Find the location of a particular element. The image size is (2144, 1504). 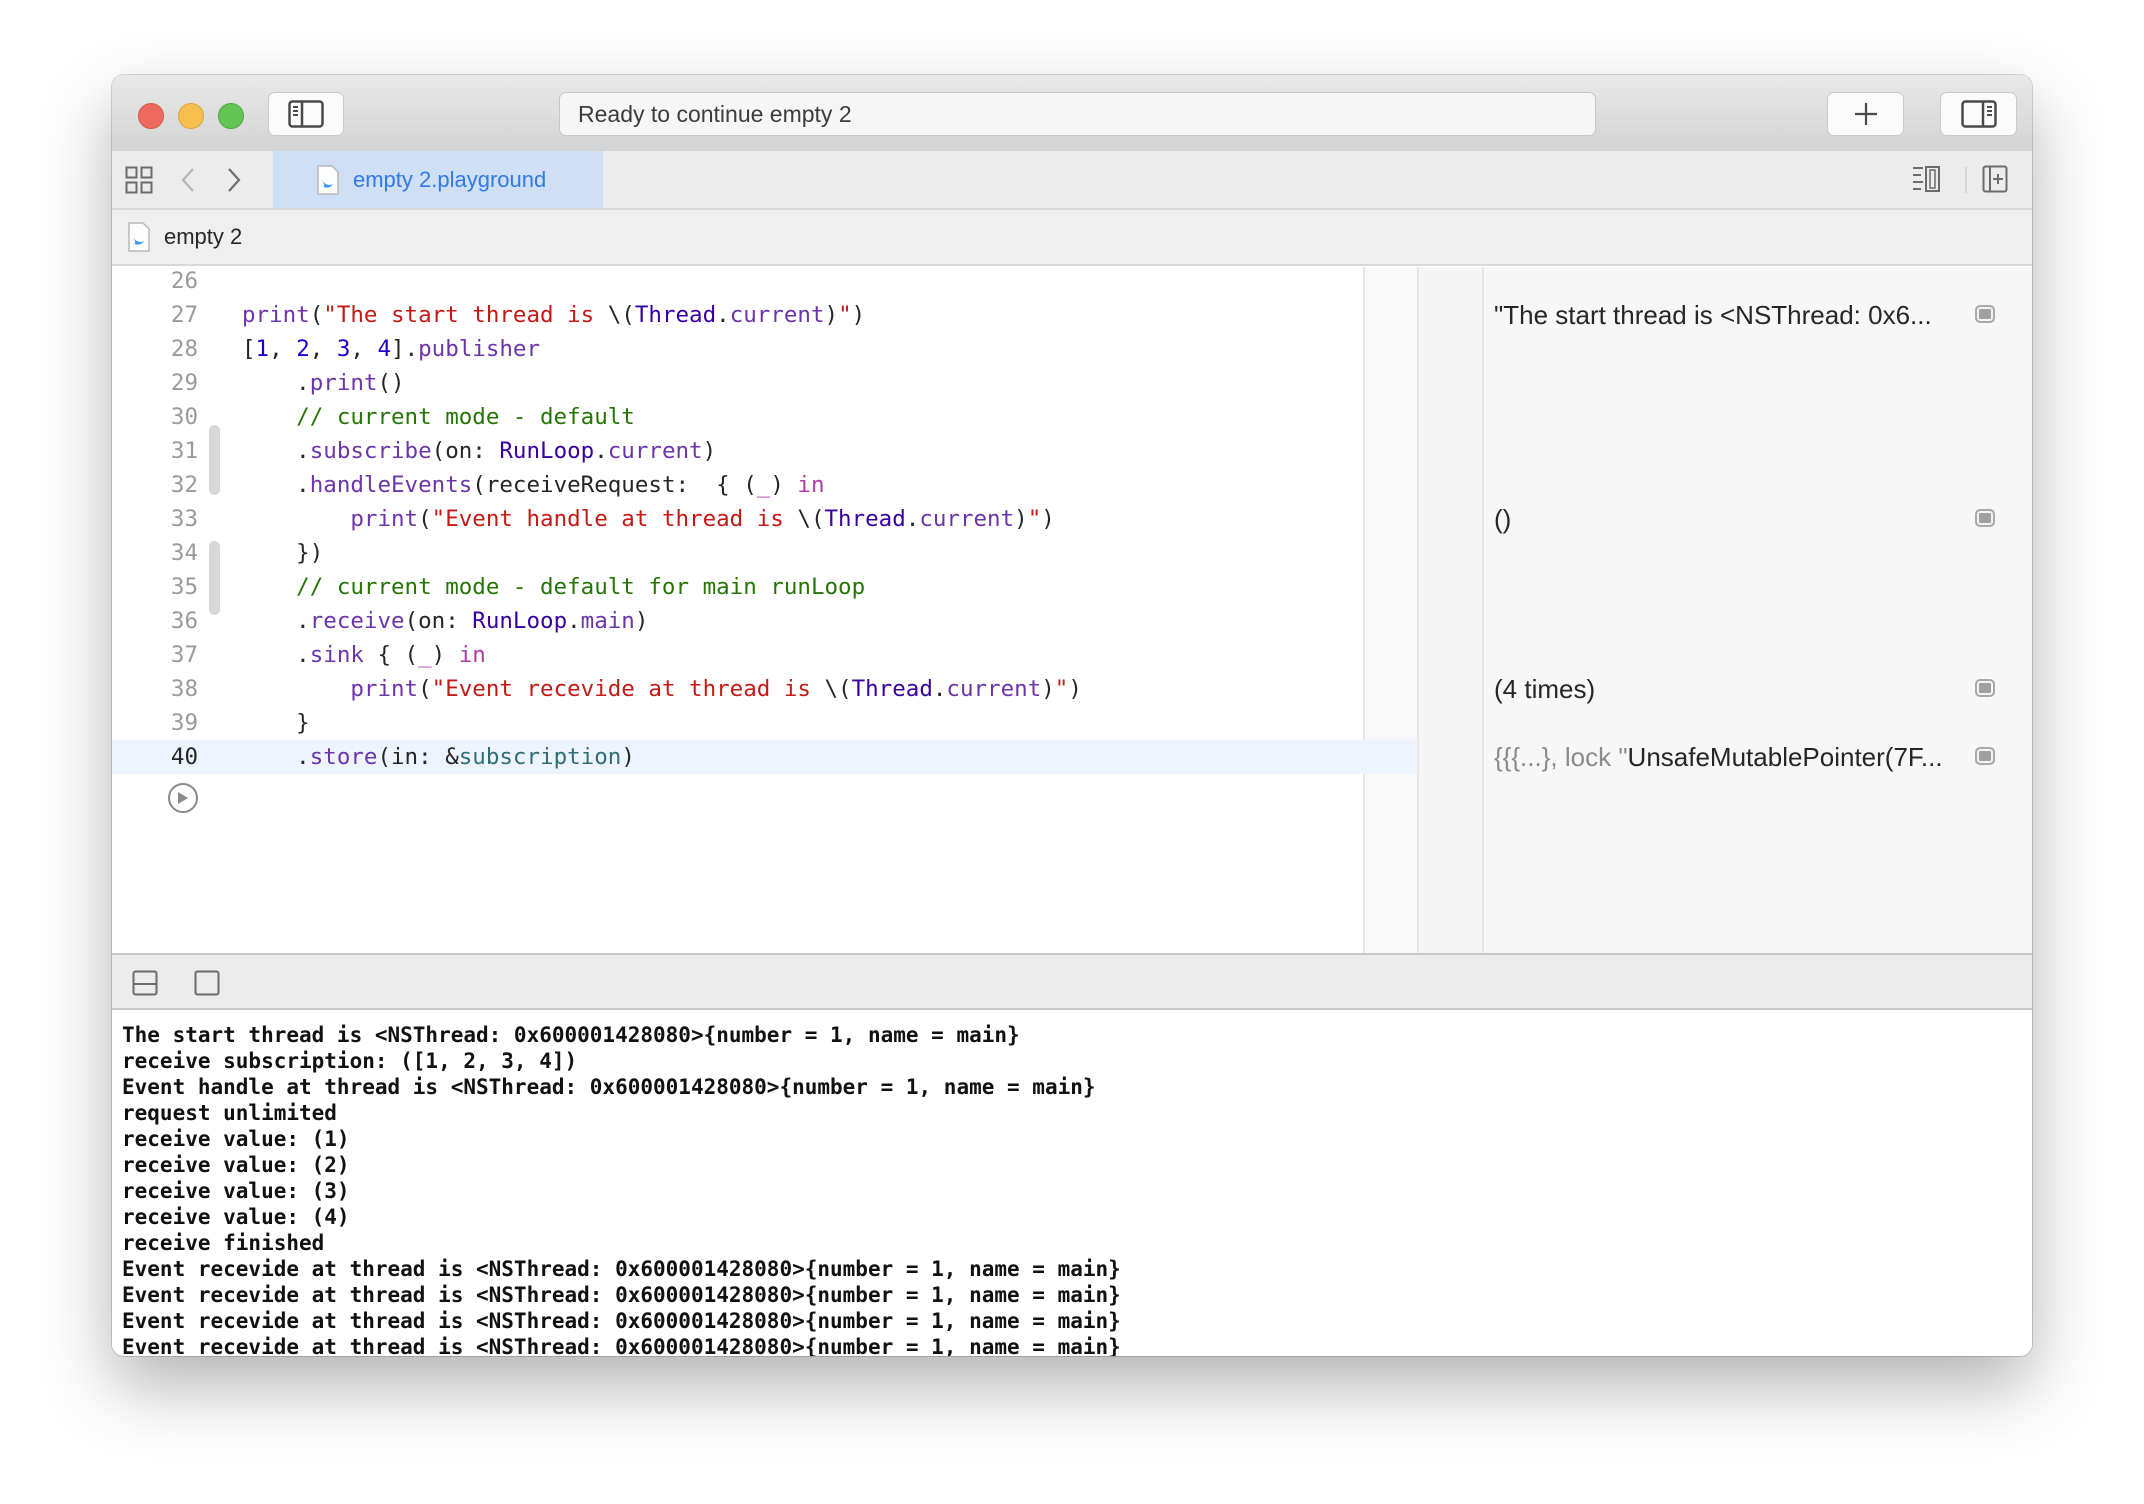

tab-empty-2-playground: empty 2.playground is located at coordinates (438, 179).